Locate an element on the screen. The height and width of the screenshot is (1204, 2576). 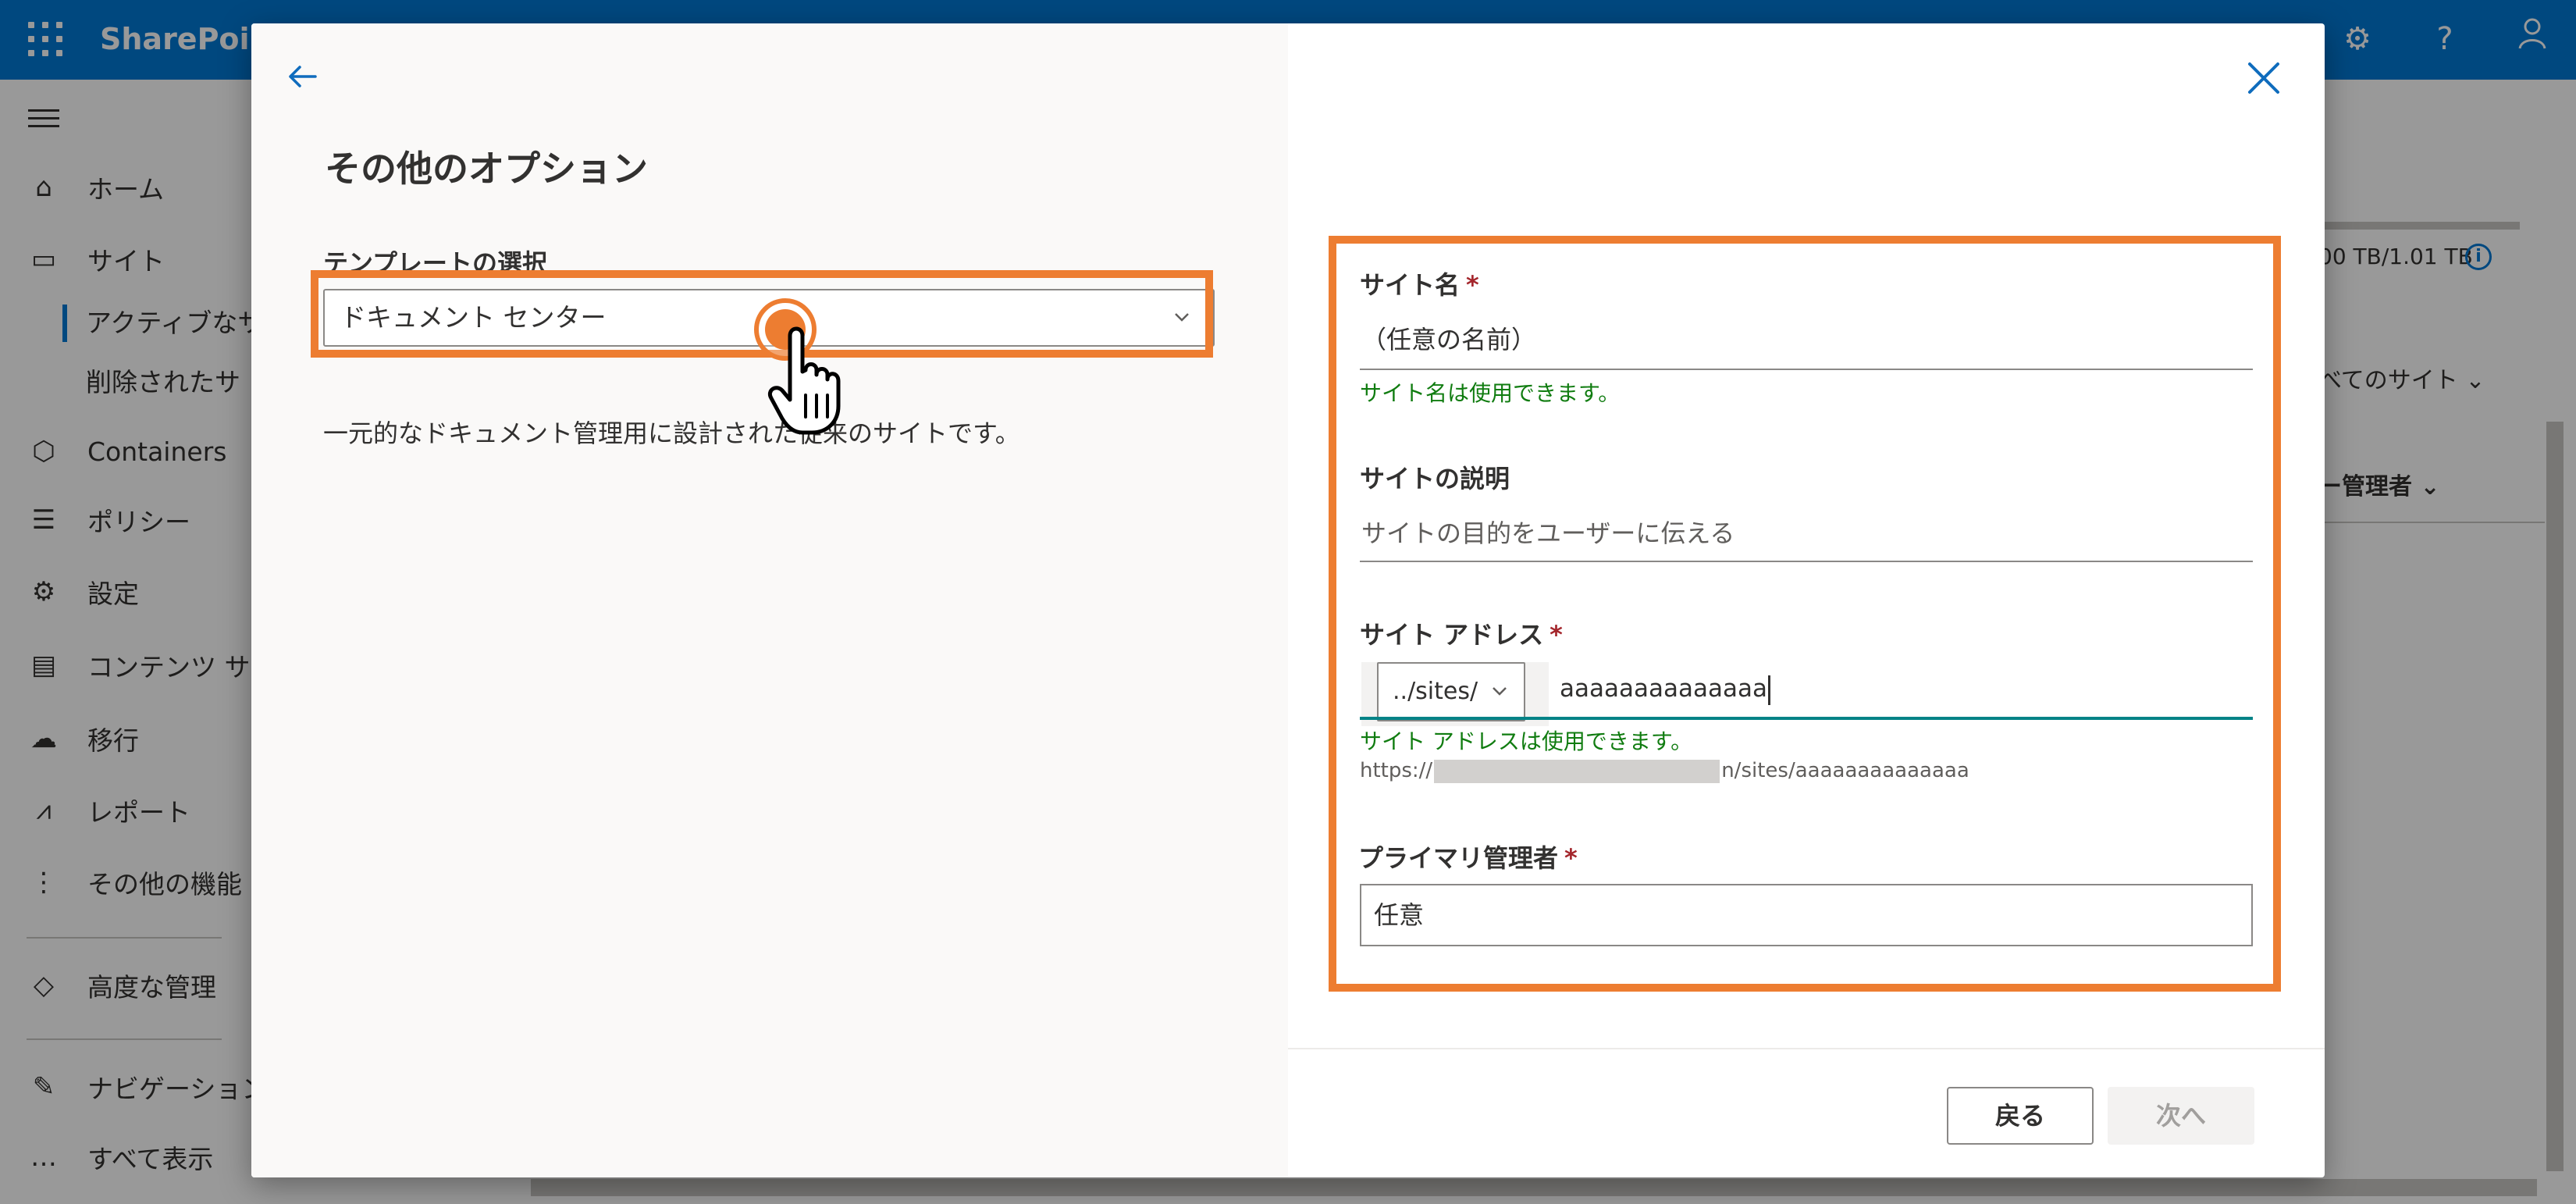
site-description-label: サイトの説明 is located at coordinates (1435, 478).